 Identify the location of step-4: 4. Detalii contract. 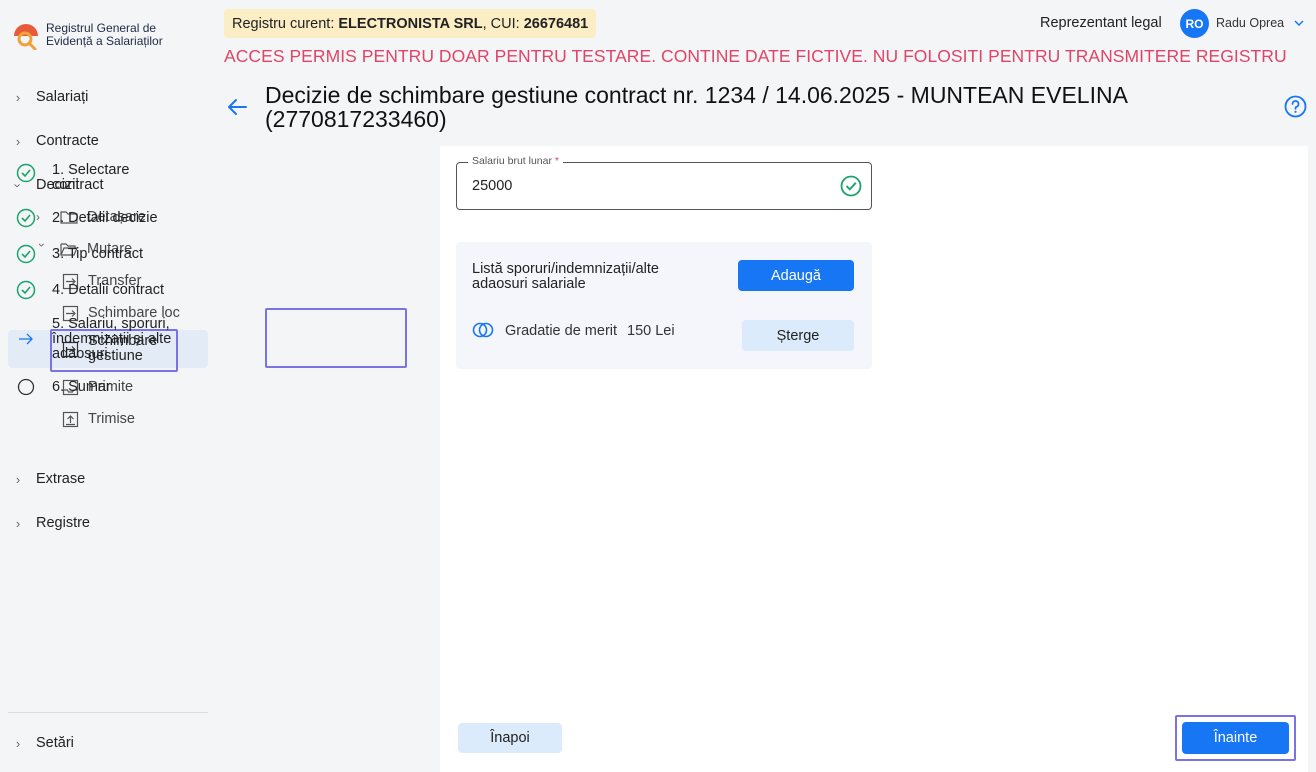
(99, 290).